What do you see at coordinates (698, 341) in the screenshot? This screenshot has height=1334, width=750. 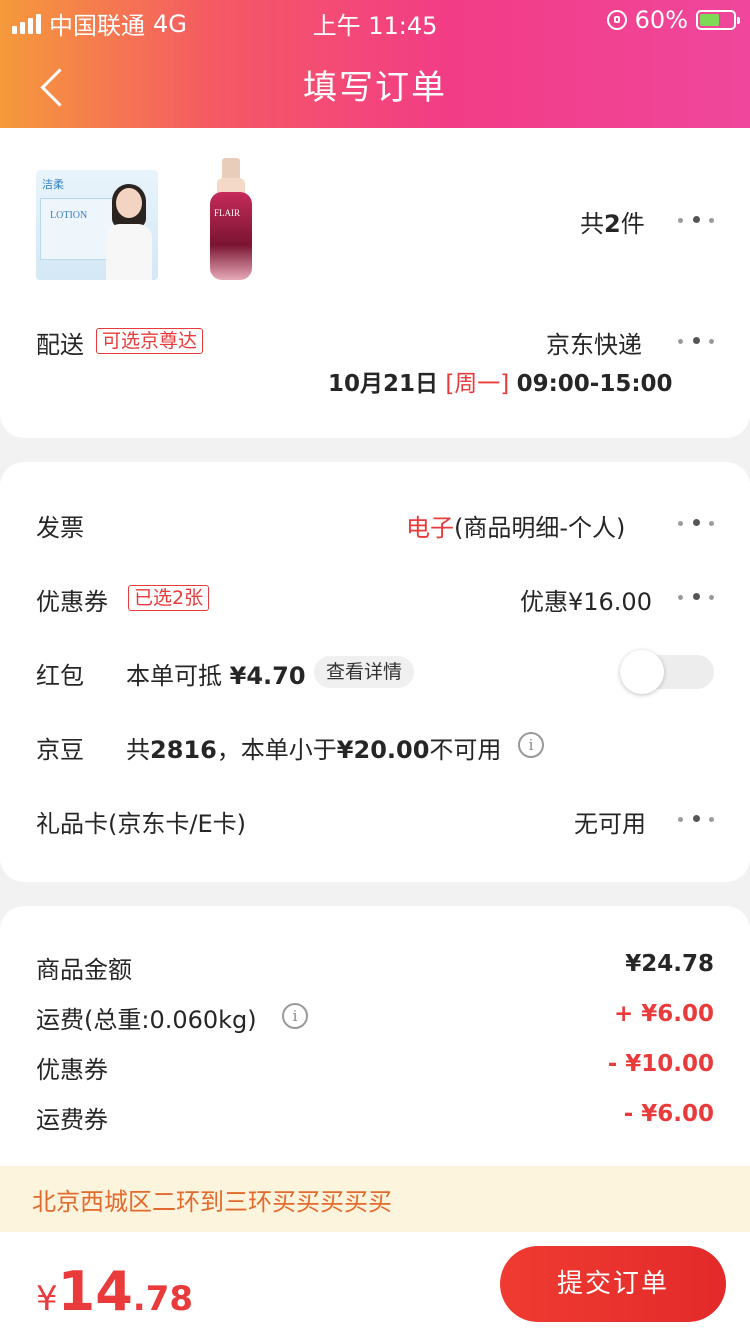 I see `delivery-more-icon` at bounding box center [698, 341].